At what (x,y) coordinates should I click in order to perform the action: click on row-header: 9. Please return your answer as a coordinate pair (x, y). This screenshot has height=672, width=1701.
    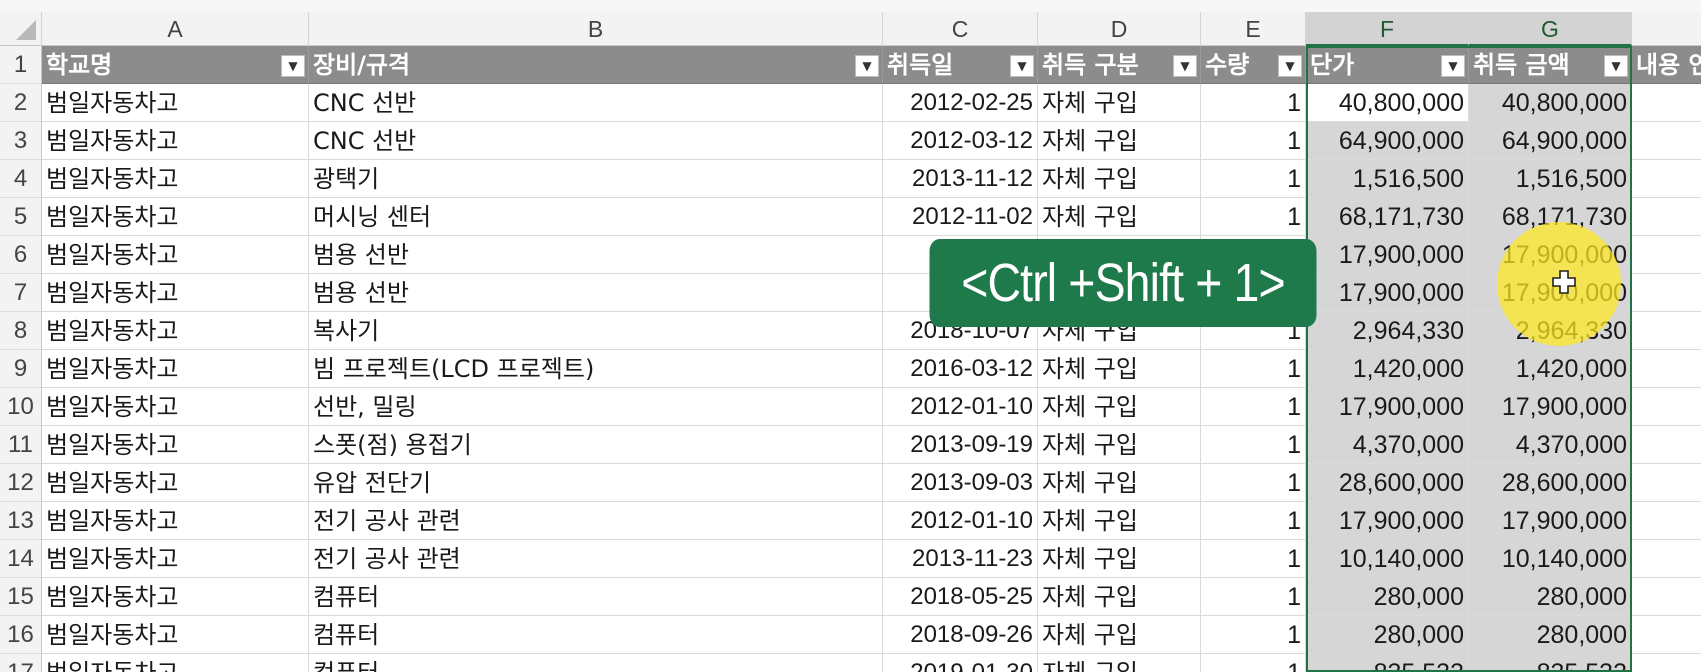
    Looking at the image, I should click on (21, 369).